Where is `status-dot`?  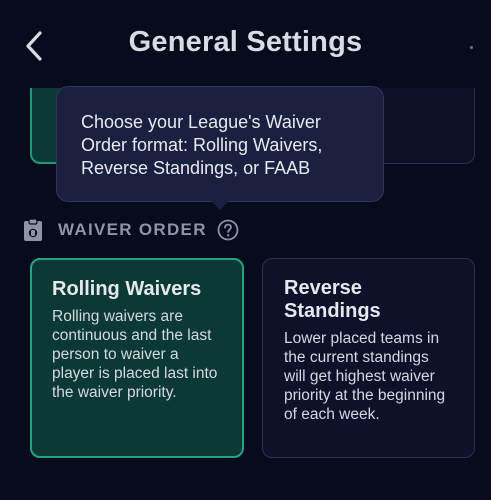 status-dot is located at coordinates (471, 47).